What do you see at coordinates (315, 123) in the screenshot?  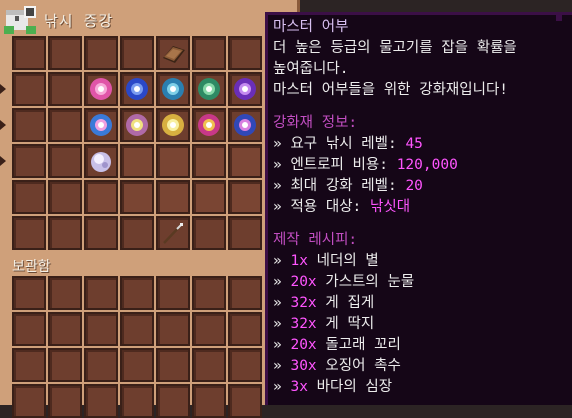 I see `info-header: 강화재 정보:` at bounding box center [315, 123].